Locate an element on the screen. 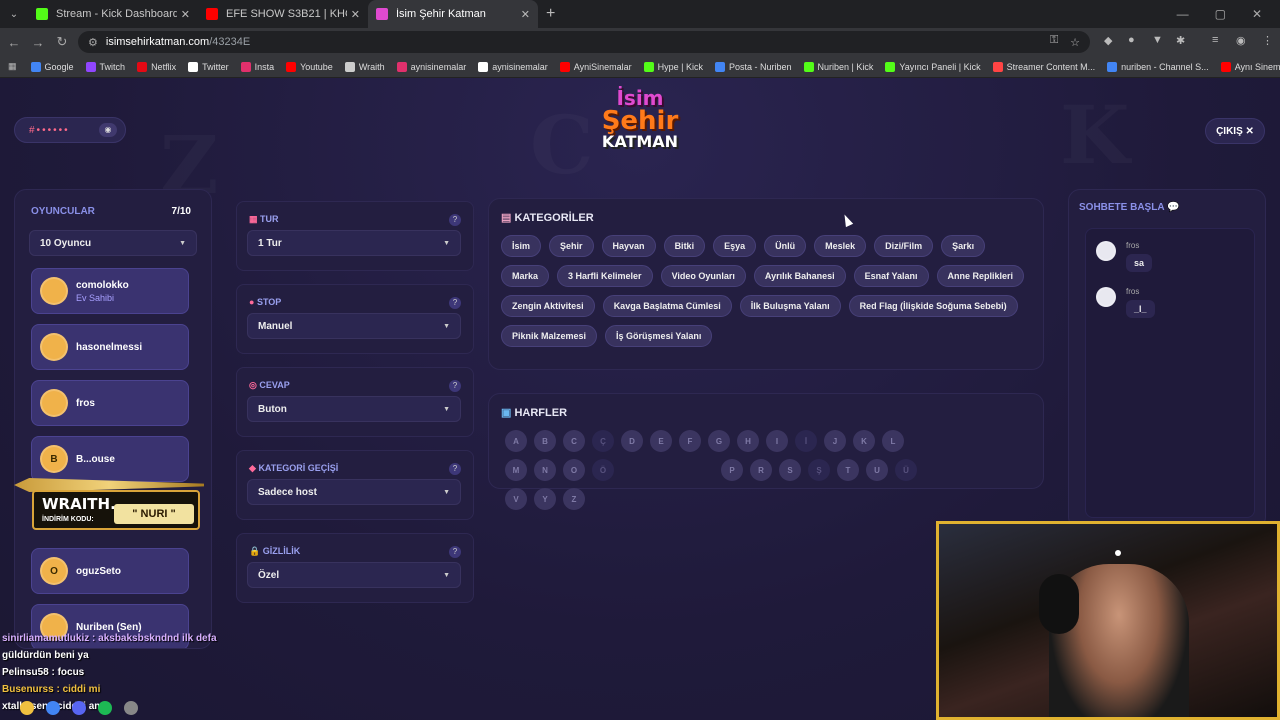 This screenshot has height=720, width=1280. tab-search-icon: ⌄ is located at coordinates (14, 14).